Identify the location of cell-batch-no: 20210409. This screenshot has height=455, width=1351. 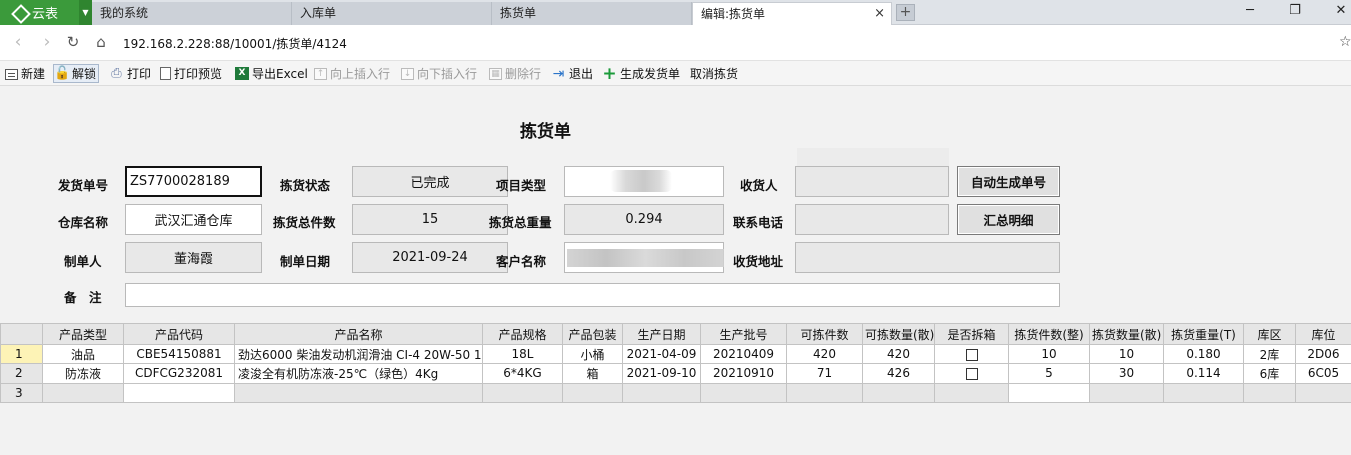
(743, 354).